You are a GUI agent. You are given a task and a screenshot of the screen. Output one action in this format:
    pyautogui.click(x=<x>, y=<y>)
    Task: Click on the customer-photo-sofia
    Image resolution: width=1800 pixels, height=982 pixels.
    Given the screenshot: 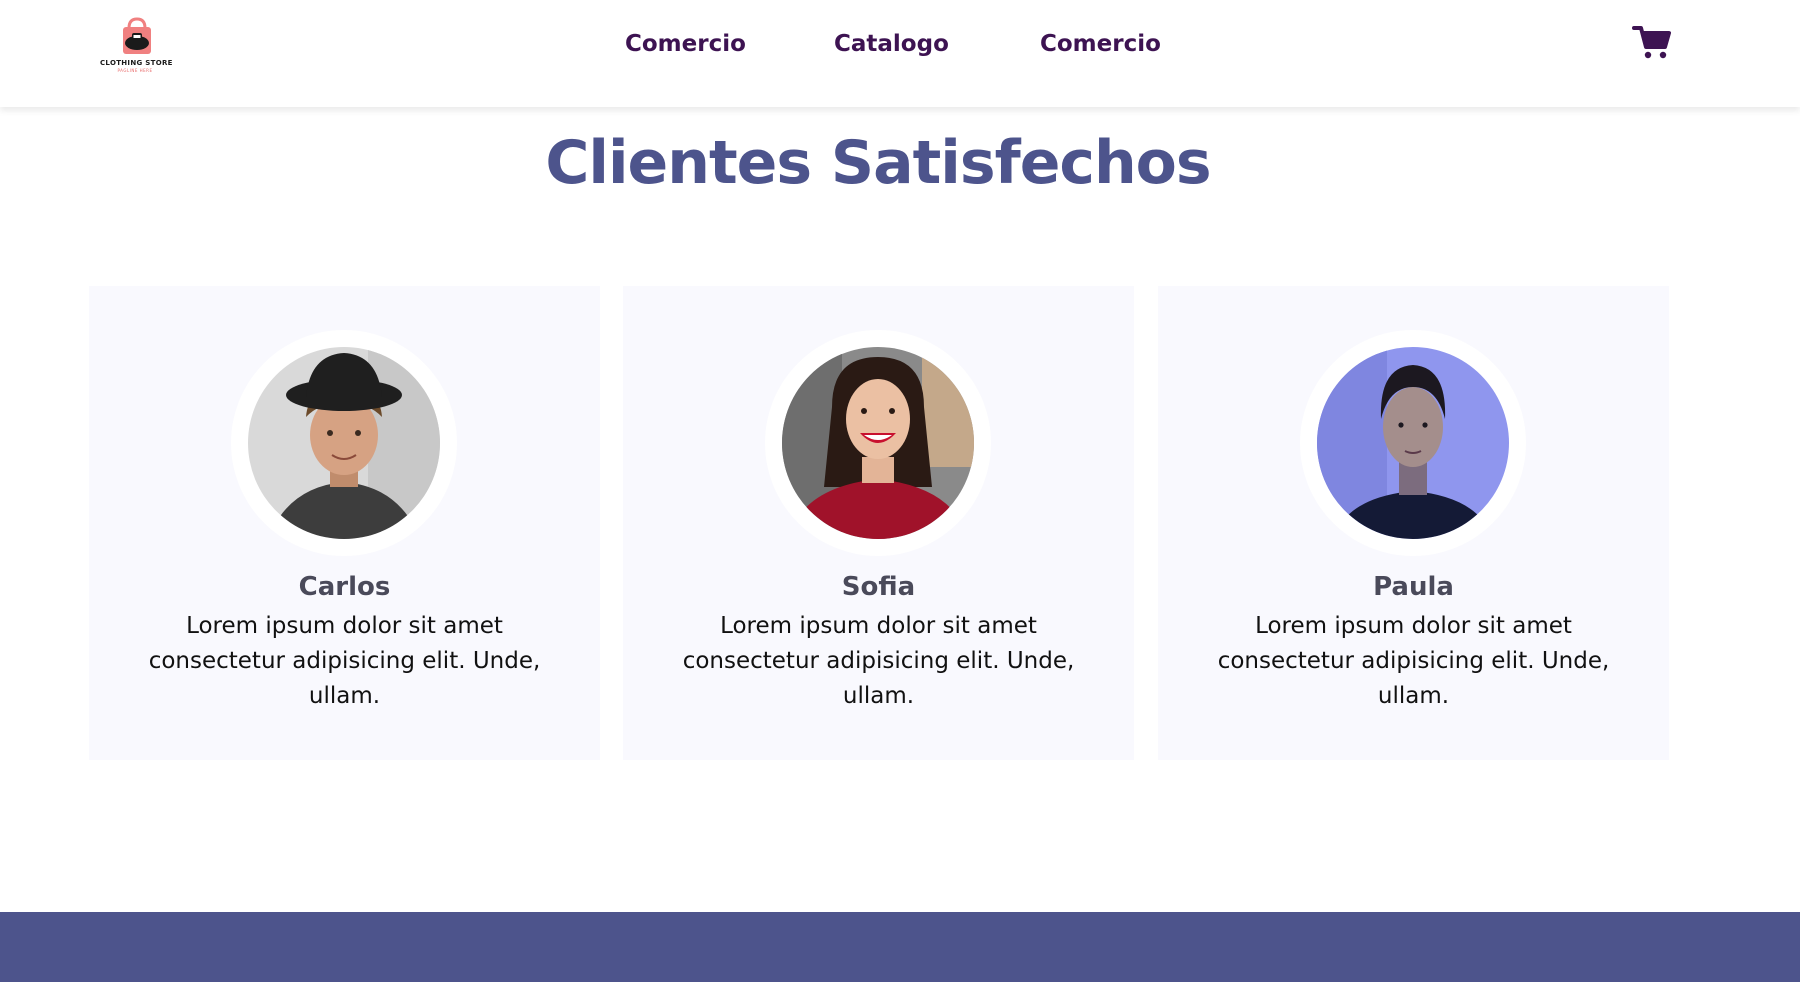 What is the action you would take?
    pyautogui.click(x=878, y=443)
    